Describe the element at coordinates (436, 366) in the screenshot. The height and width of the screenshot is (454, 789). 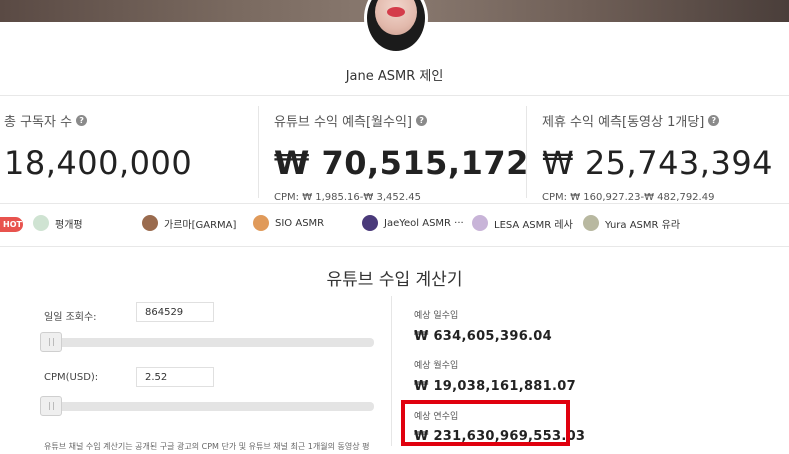
I see `monthly-income-label: 예상 월수입` at that location.